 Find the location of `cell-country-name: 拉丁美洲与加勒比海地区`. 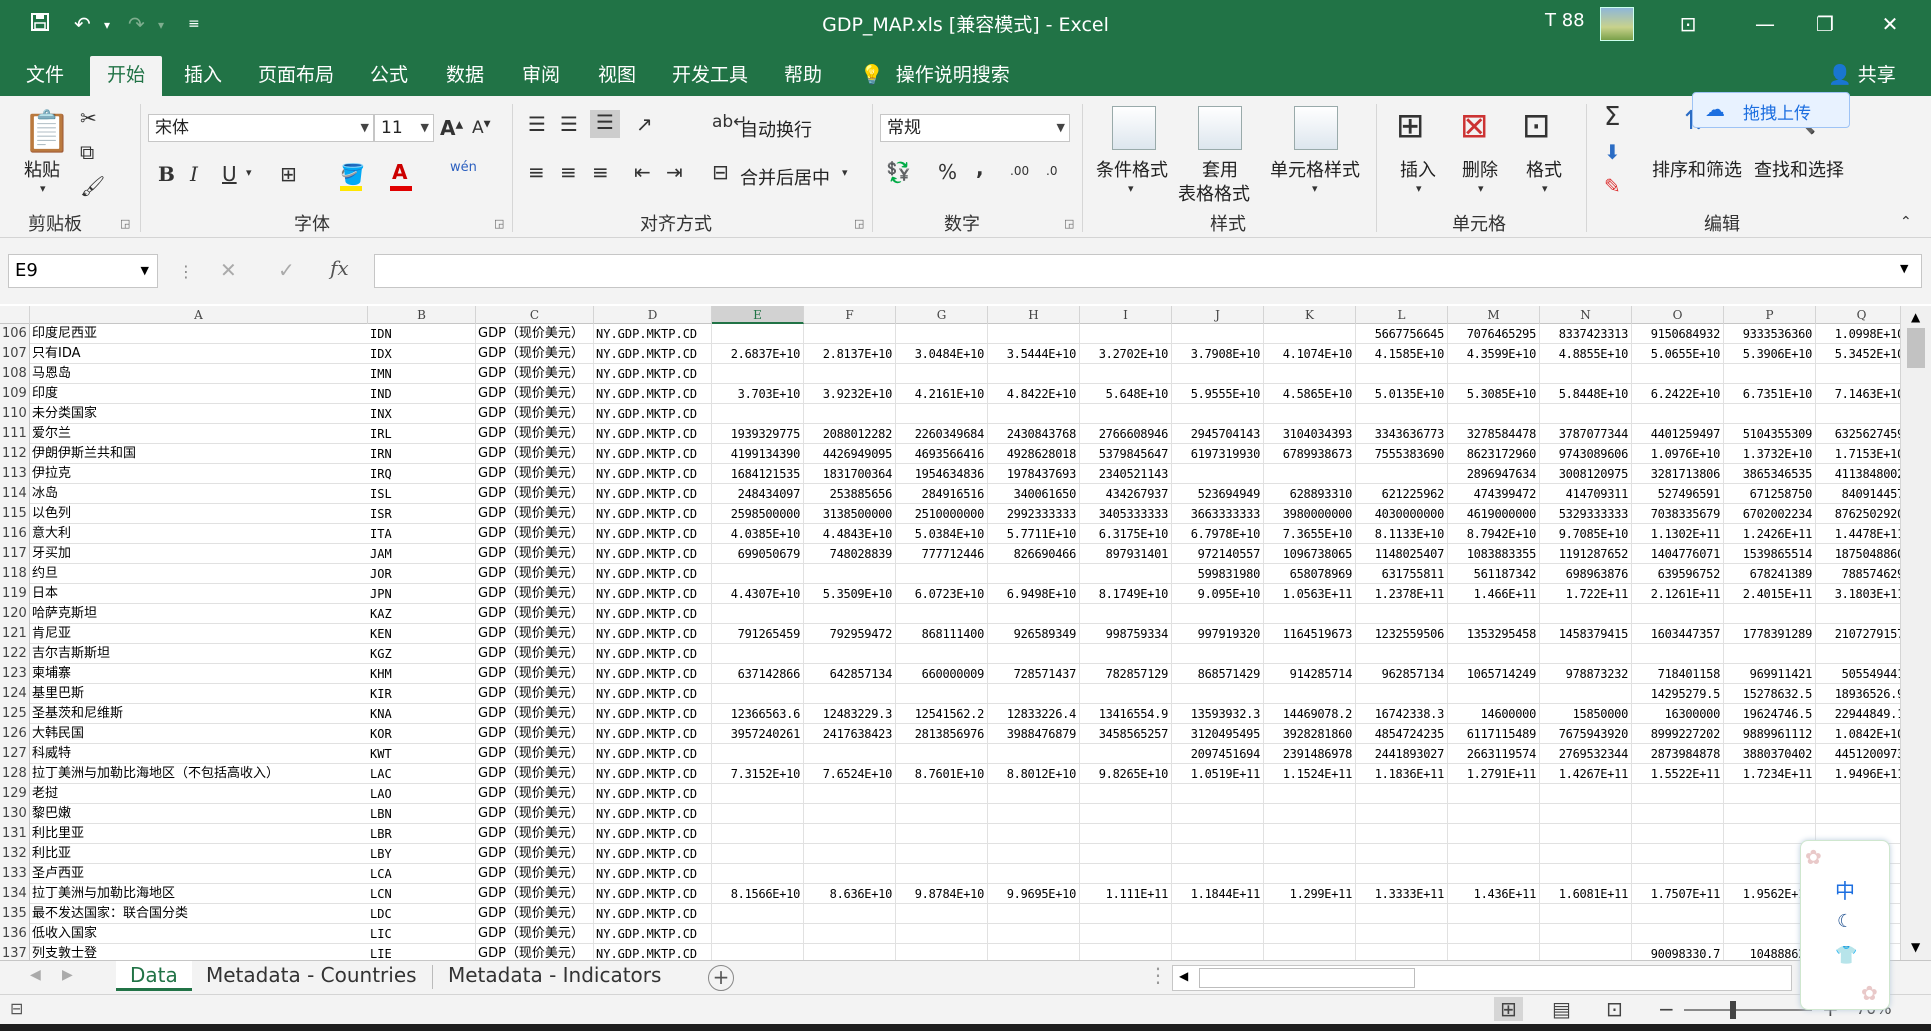

cell-country-name: 拉丁美洲与加勒比海地区 is located at coordinates (199, 894).